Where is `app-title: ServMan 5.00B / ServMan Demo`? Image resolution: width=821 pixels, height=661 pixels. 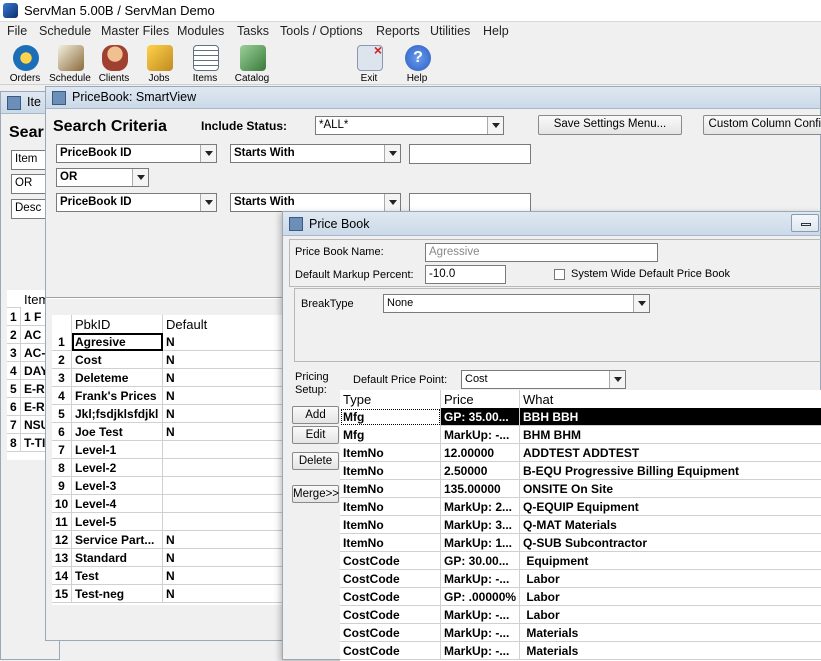 app-title: ServMan 5.00B / ServMan Demo is located at coordinates (119, 10).